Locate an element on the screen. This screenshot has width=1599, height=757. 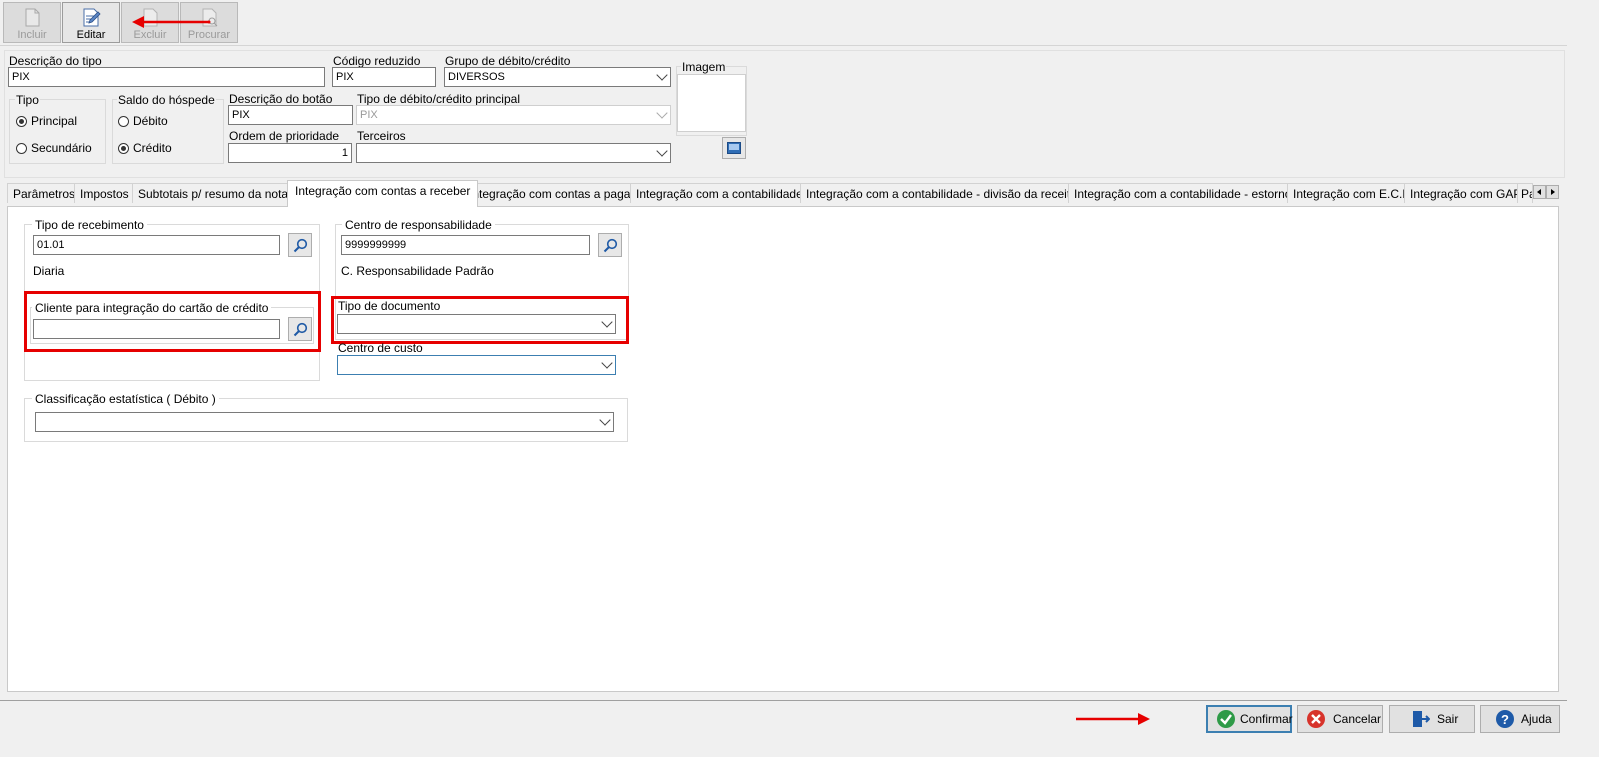
help-icon: ? is located at coordinates (1505, 719).